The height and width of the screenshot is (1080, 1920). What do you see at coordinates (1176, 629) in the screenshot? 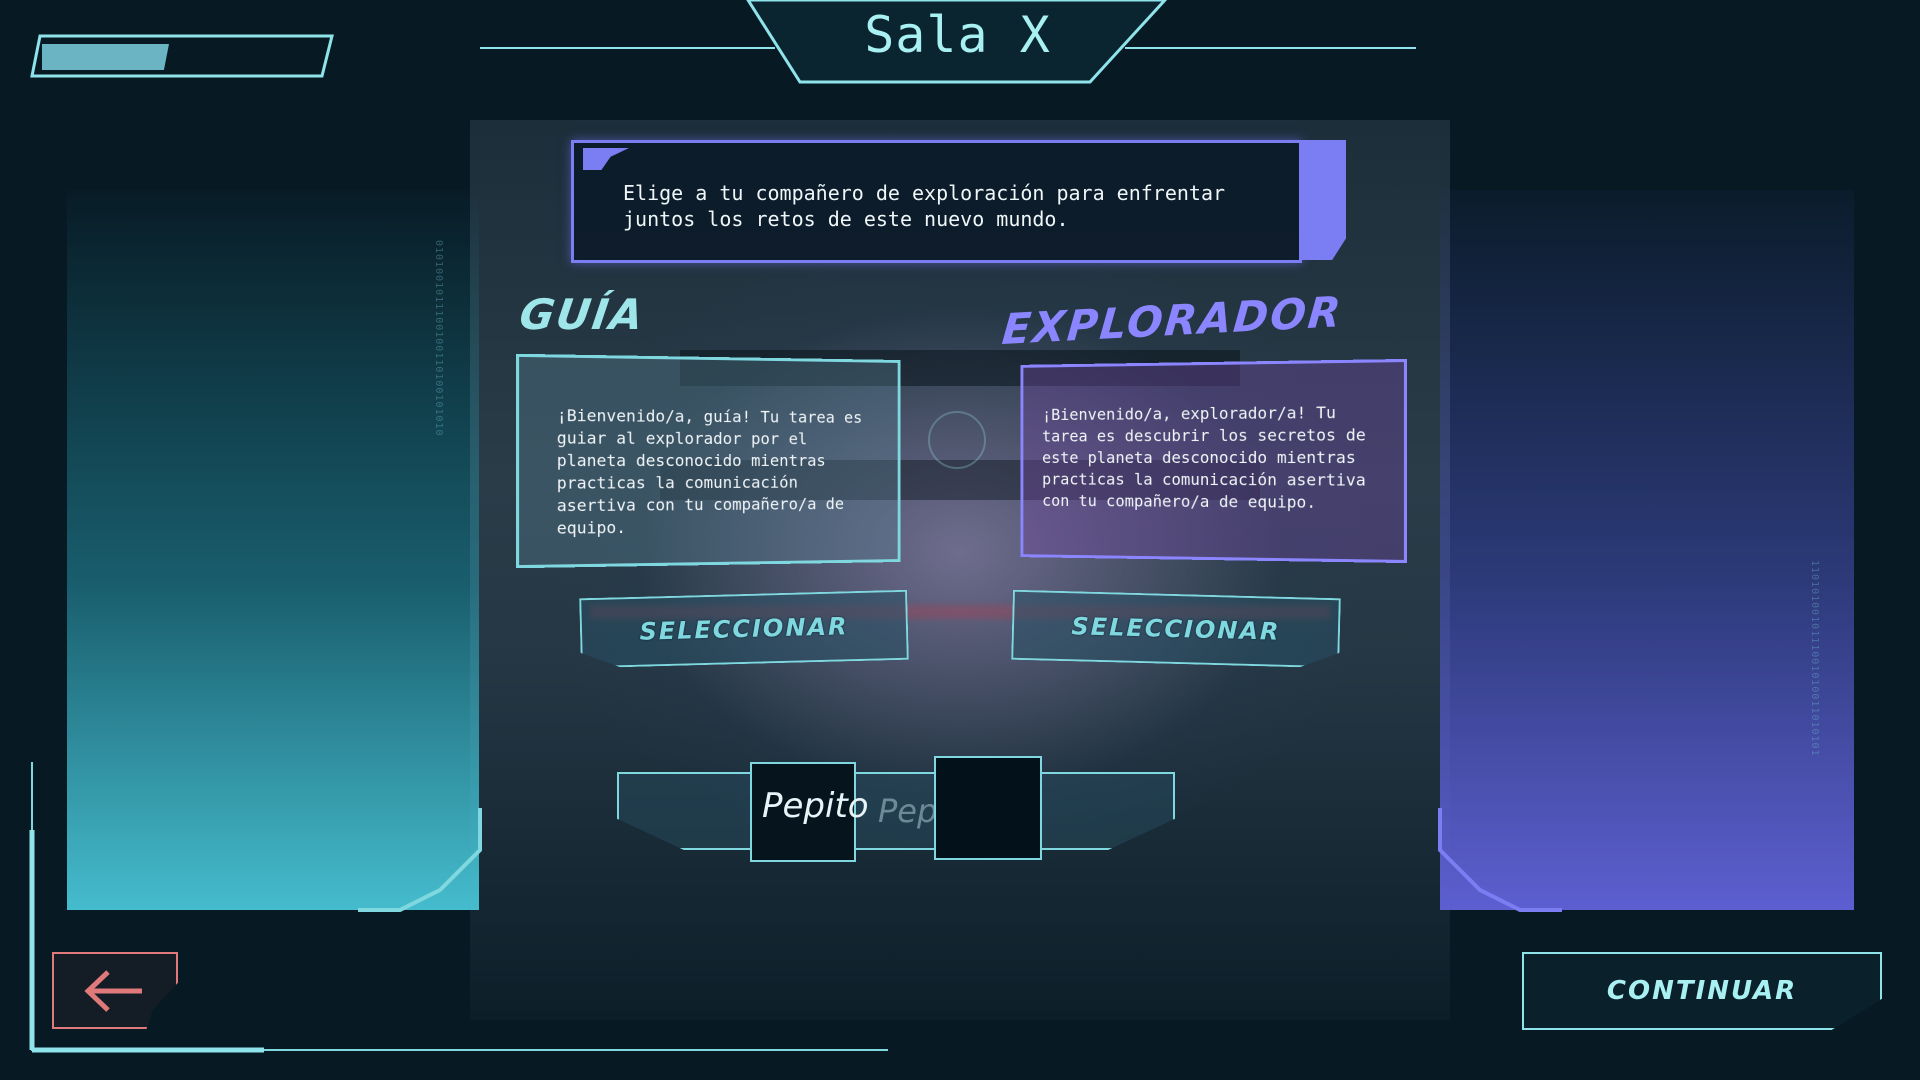
I see `select-explorador-button: SELECCIONAR` at bounding box center [1176, 629].